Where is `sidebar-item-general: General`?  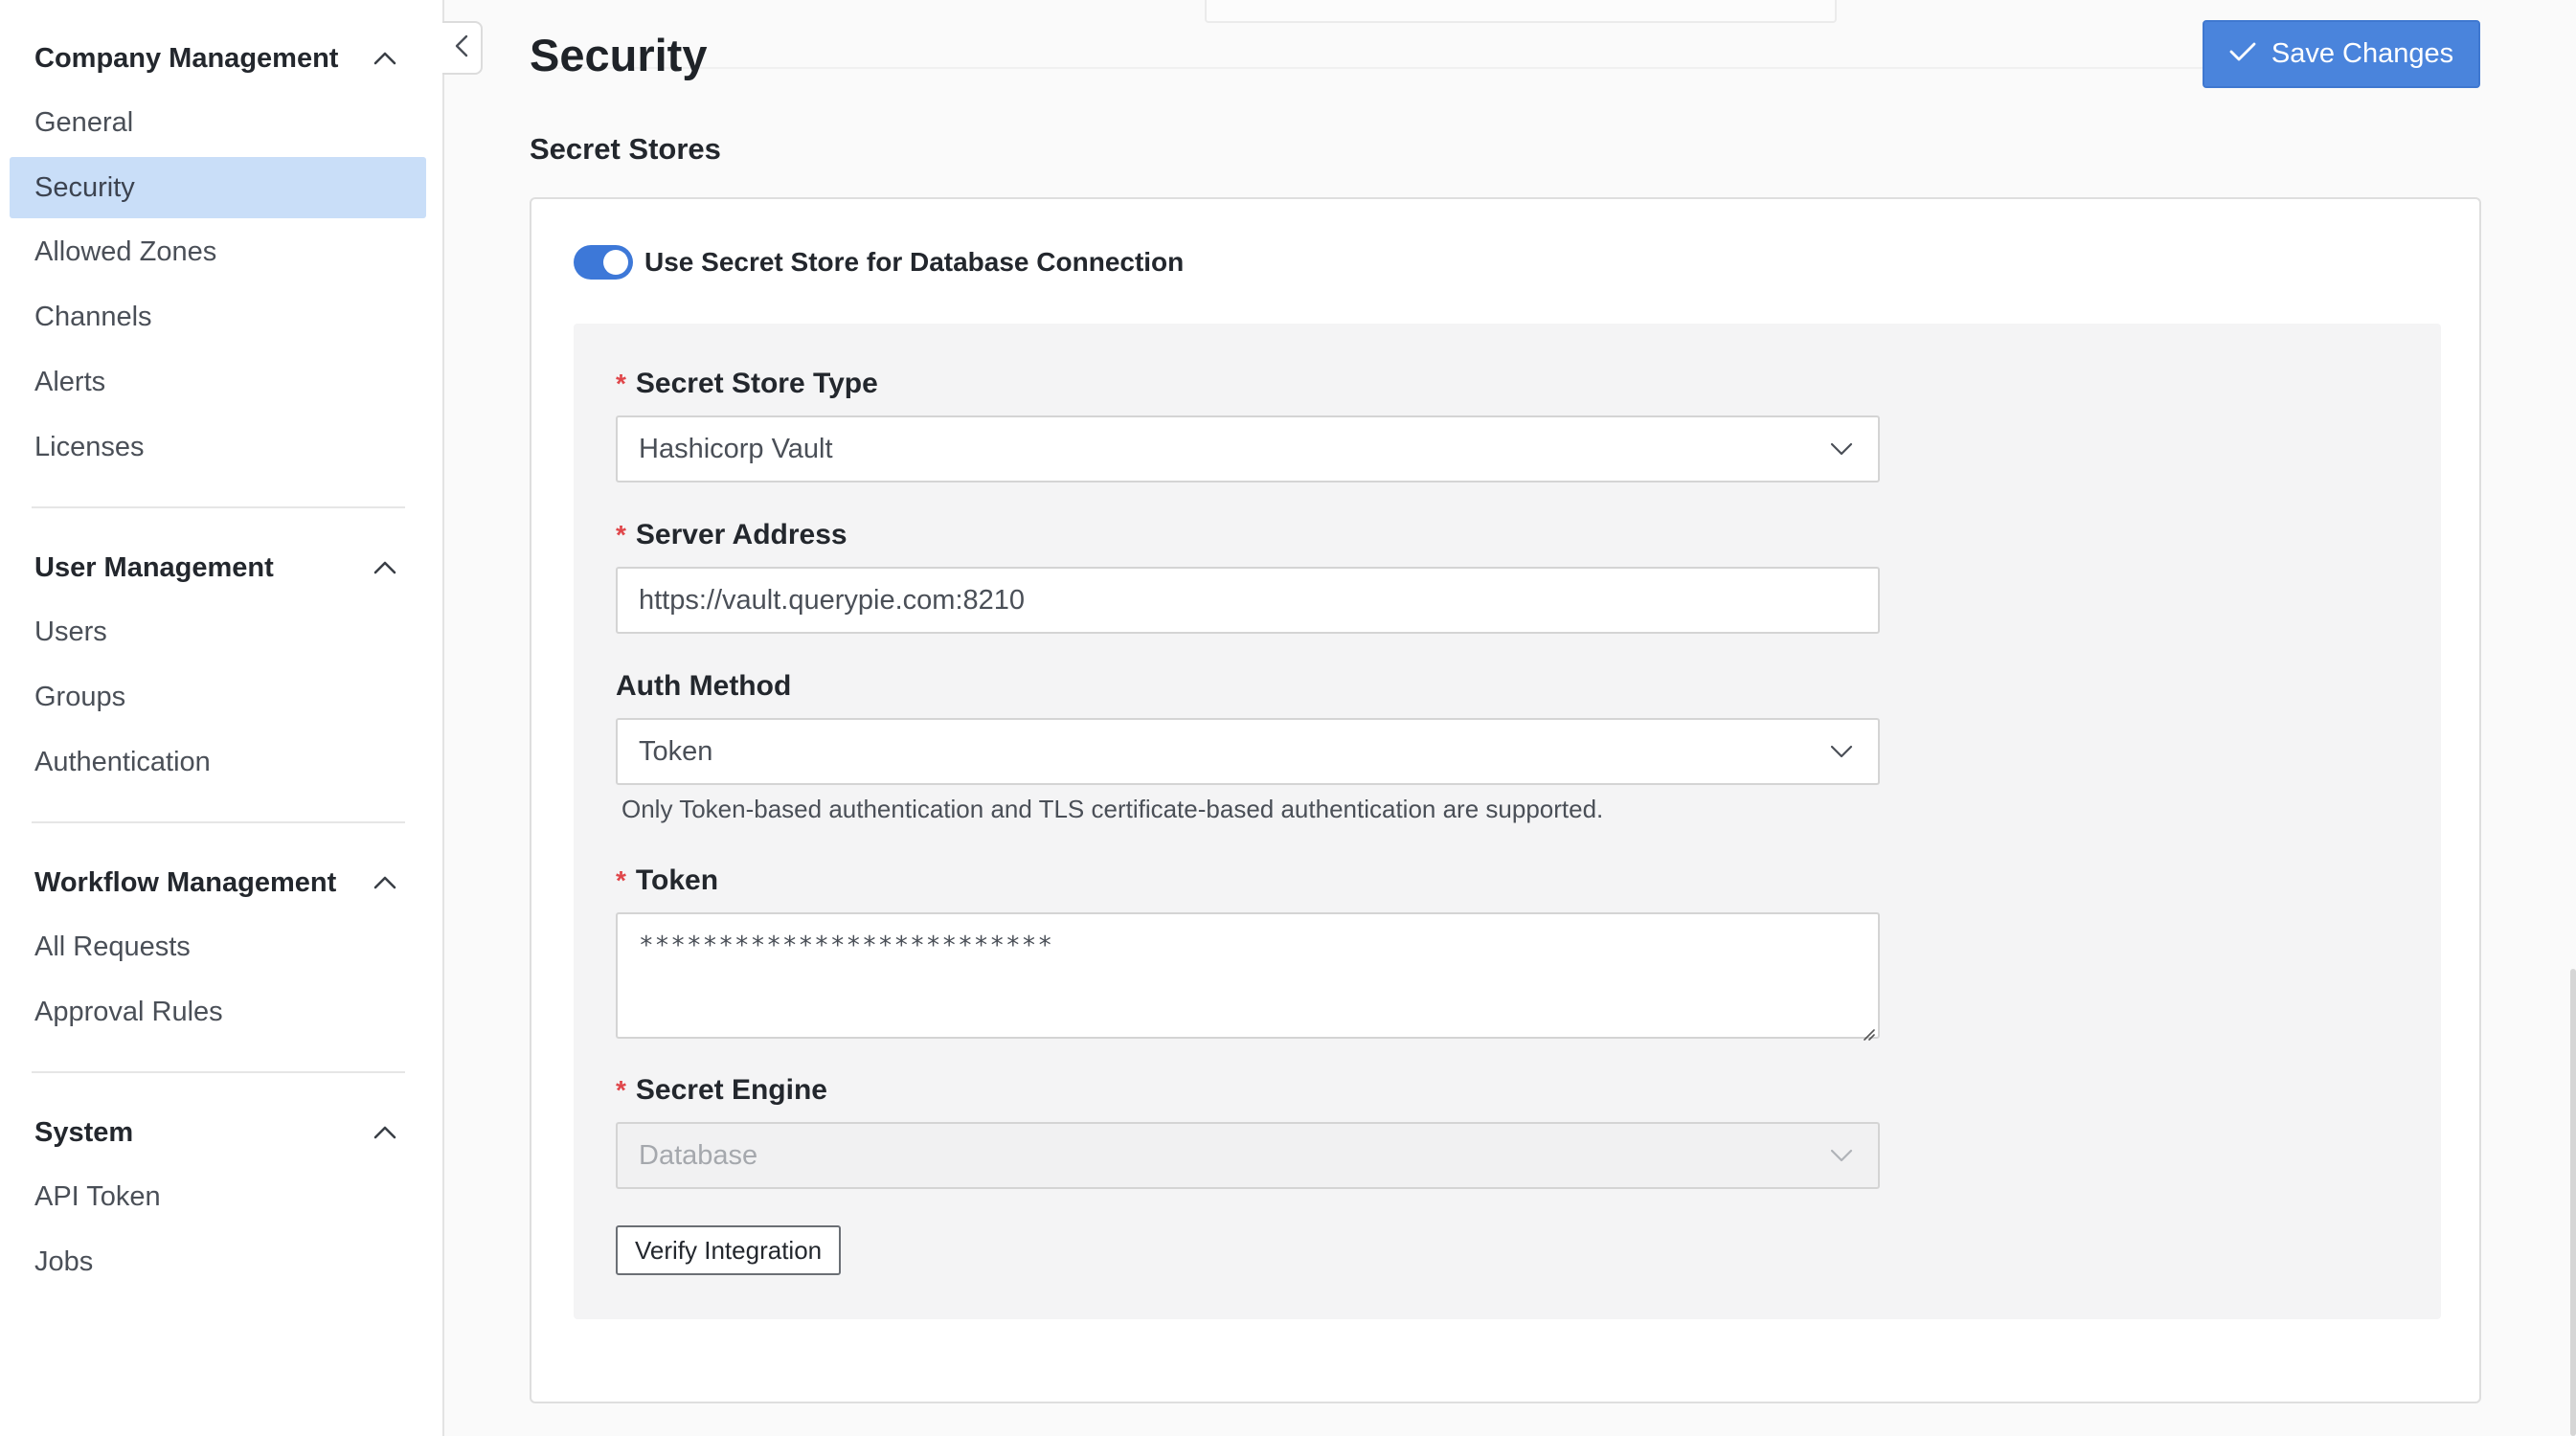 sidebar-item-general: General is located at coordinates (218, 122).